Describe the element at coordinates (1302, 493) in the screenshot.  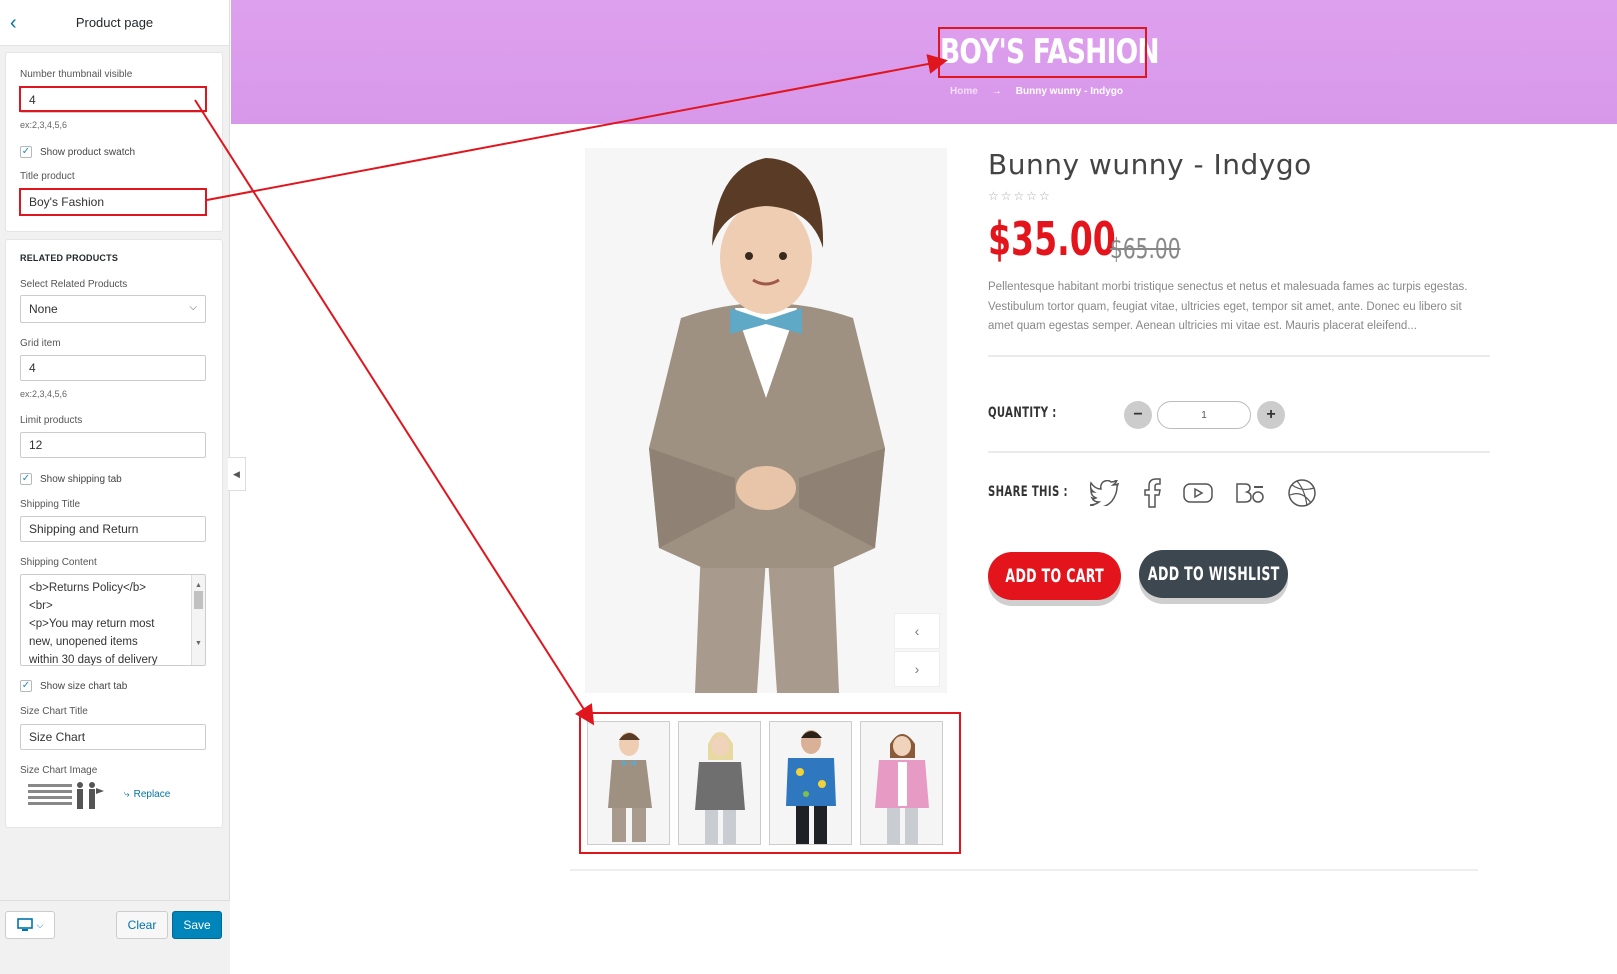
I see `dribbble-icon` at that location.